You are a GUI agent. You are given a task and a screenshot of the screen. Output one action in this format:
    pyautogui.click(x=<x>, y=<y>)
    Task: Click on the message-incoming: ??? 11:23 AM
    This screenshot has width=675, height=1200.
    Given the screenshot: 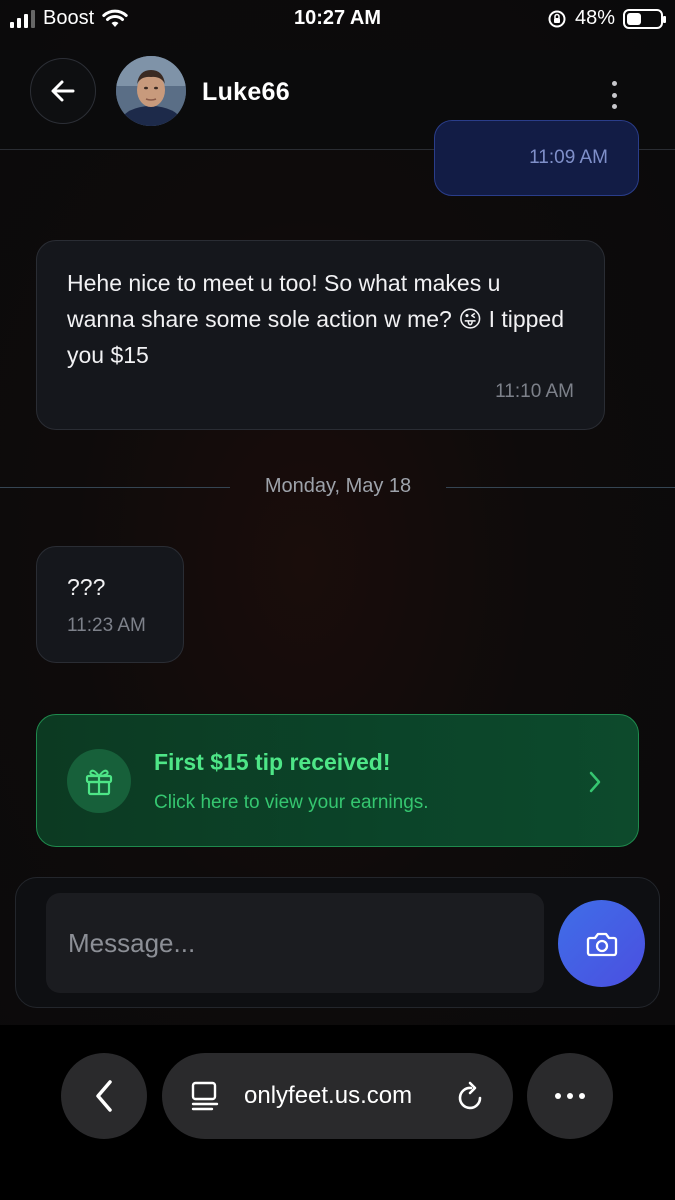 What is the action you would take?
    pyautogui.click(x=110, y=604)
    